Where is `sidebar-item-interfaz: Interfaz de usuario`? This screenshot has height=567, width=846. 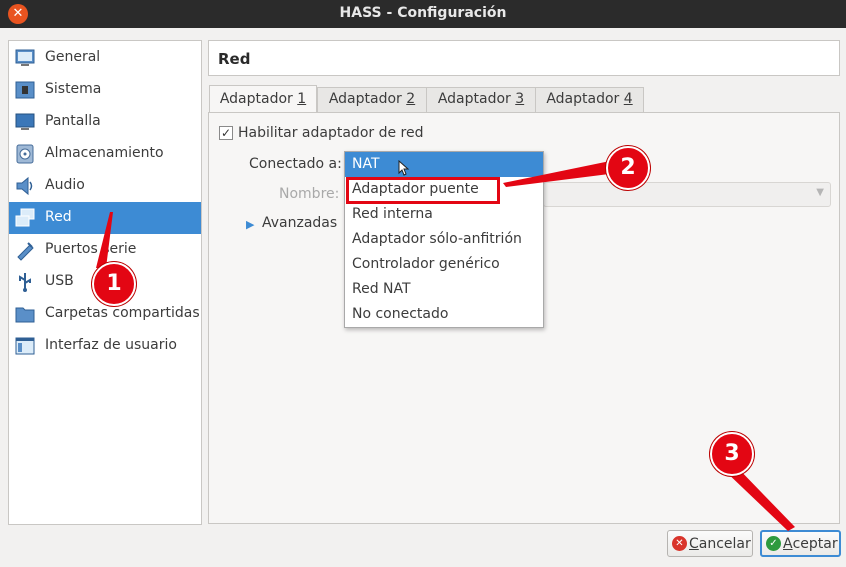
sidebar-item-interfaz: Interfaz de usuario is located at coordinates (105, 346).